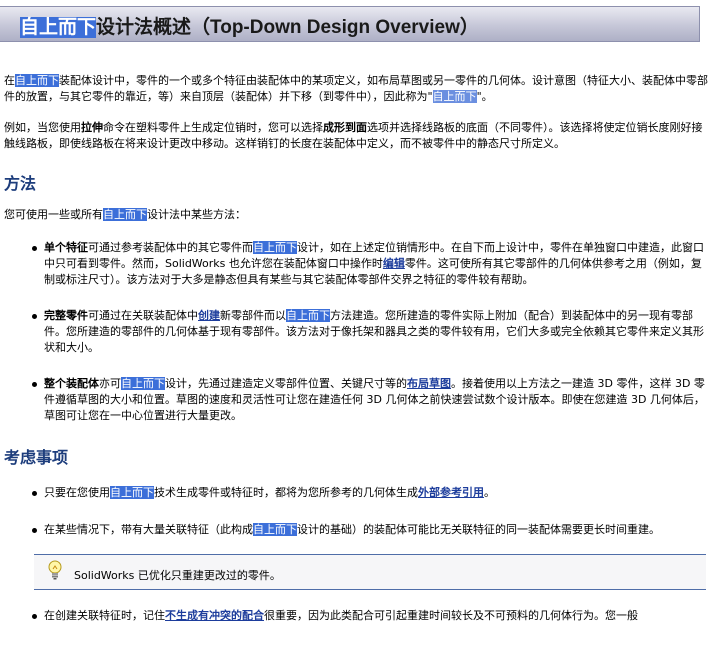 This screenshot has width=716, height=658. I want to click on layout-sketch-link: 布局草图, so click(429, 383).